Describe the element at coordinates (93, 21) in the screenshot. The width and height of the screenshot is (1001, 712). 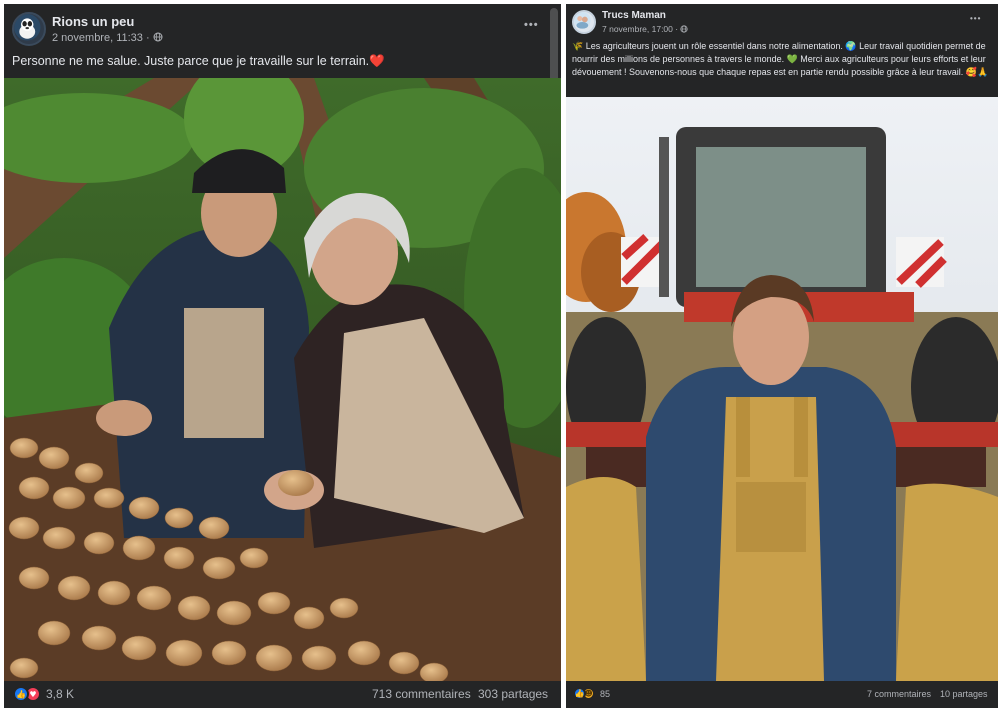
I see `post-author: Rions un peu` at that location.